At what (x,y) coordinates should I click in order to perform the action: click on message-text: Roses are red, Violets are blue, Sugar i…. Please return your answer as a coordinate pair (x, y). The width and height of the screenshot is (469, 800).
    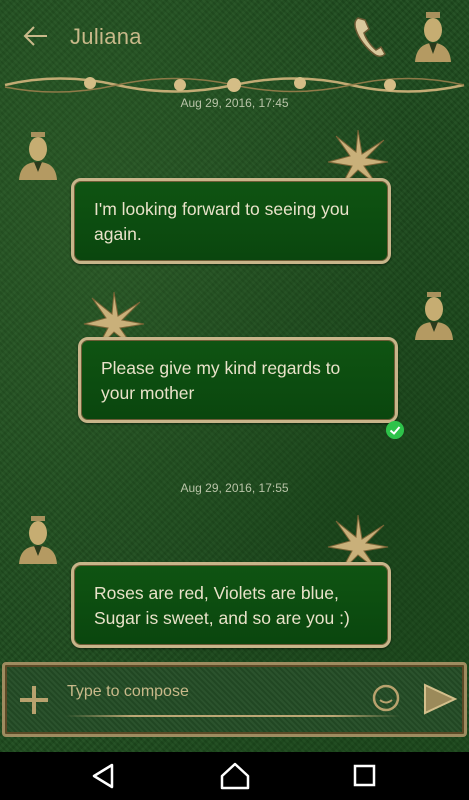
    Looking at the image, I should click on (222, 605).